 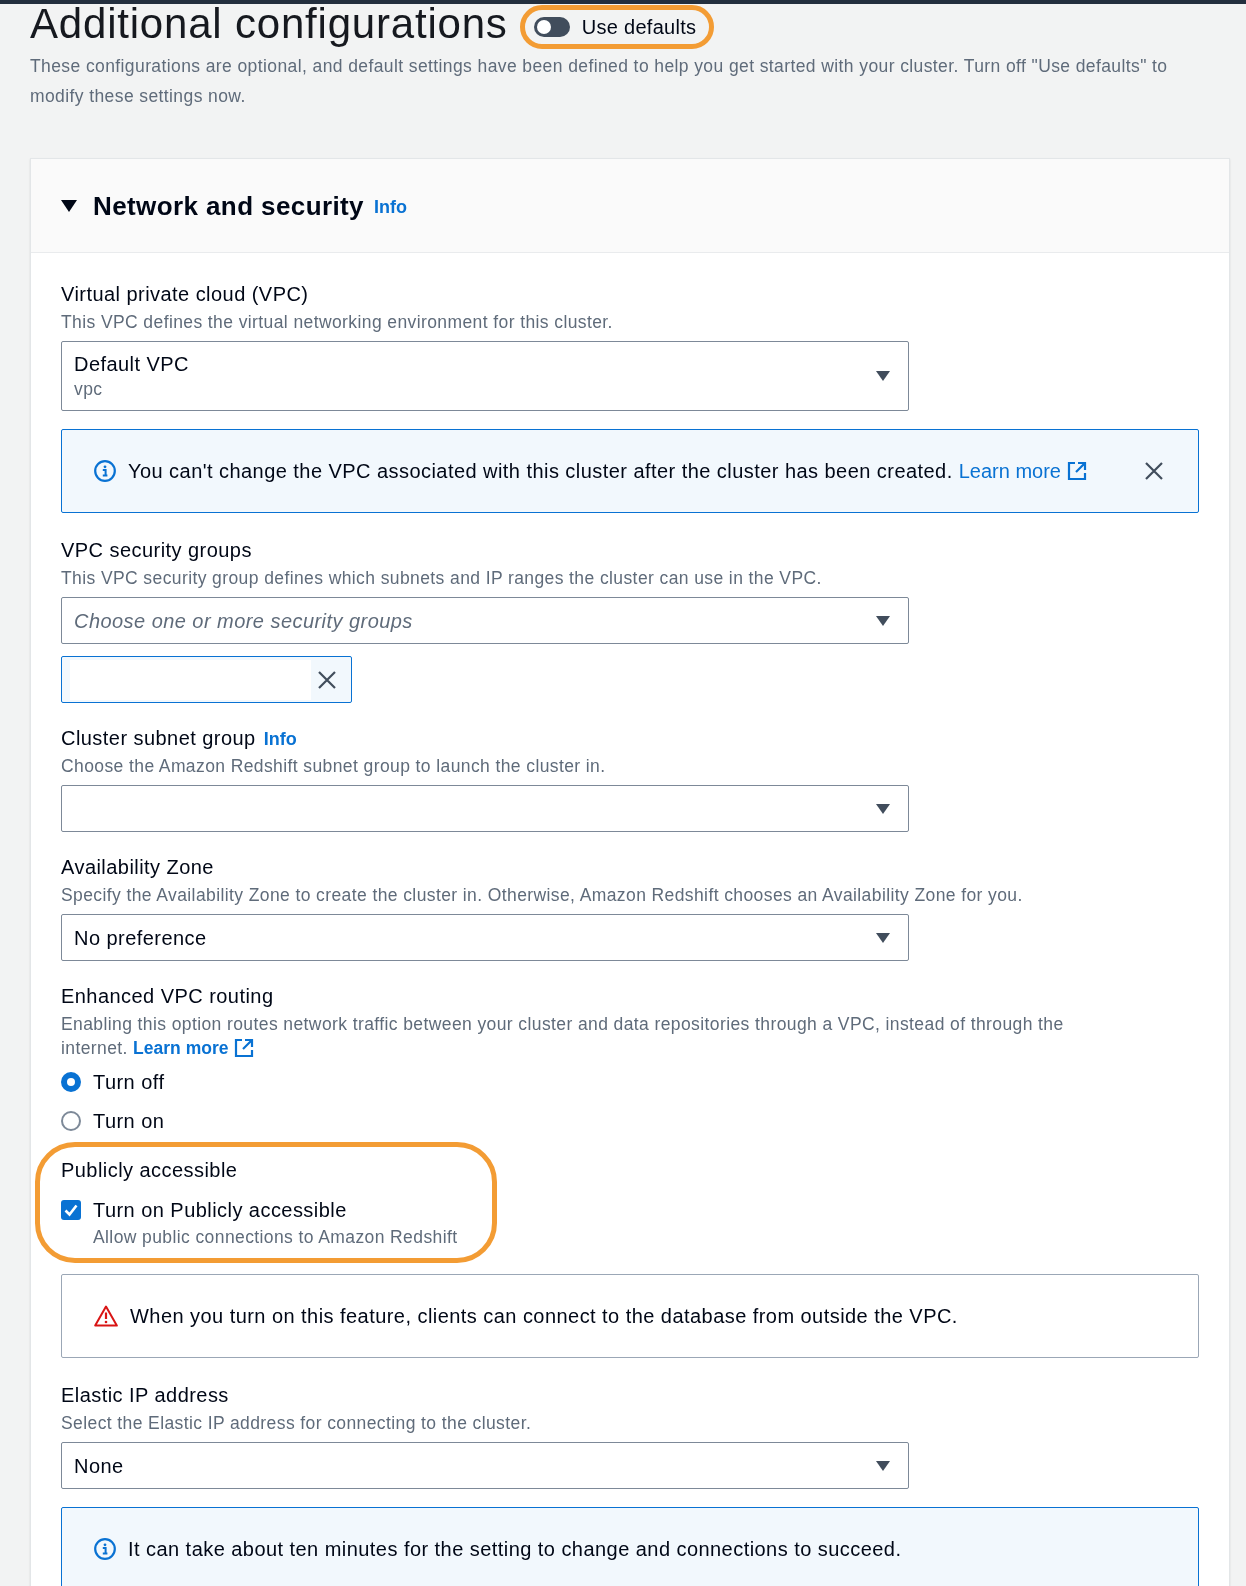 I want to click on field-label: Elastic IP address, so click(x=145, y=1395).